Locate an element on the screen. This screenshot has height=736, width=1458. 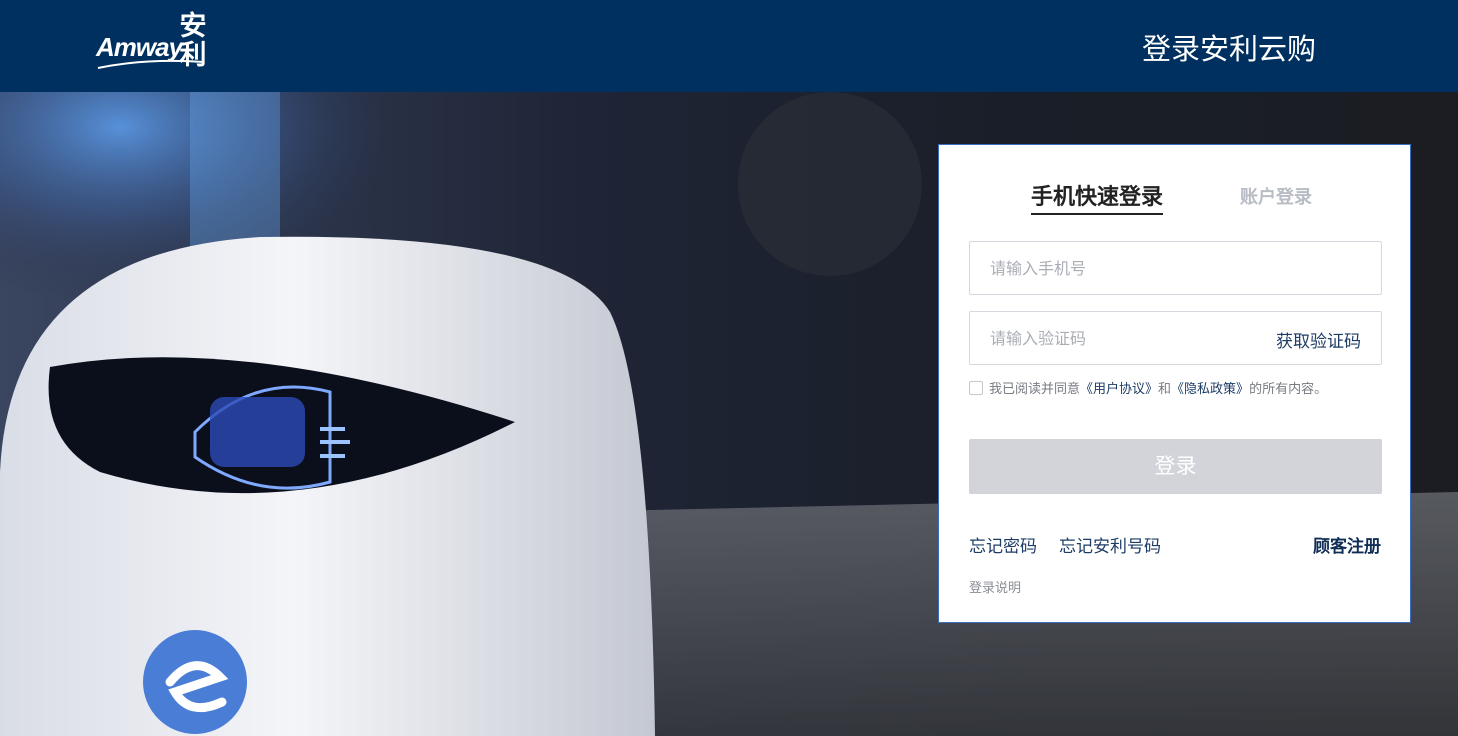
login-notes-link: 登录说明 is located at coordinates (995, 586).